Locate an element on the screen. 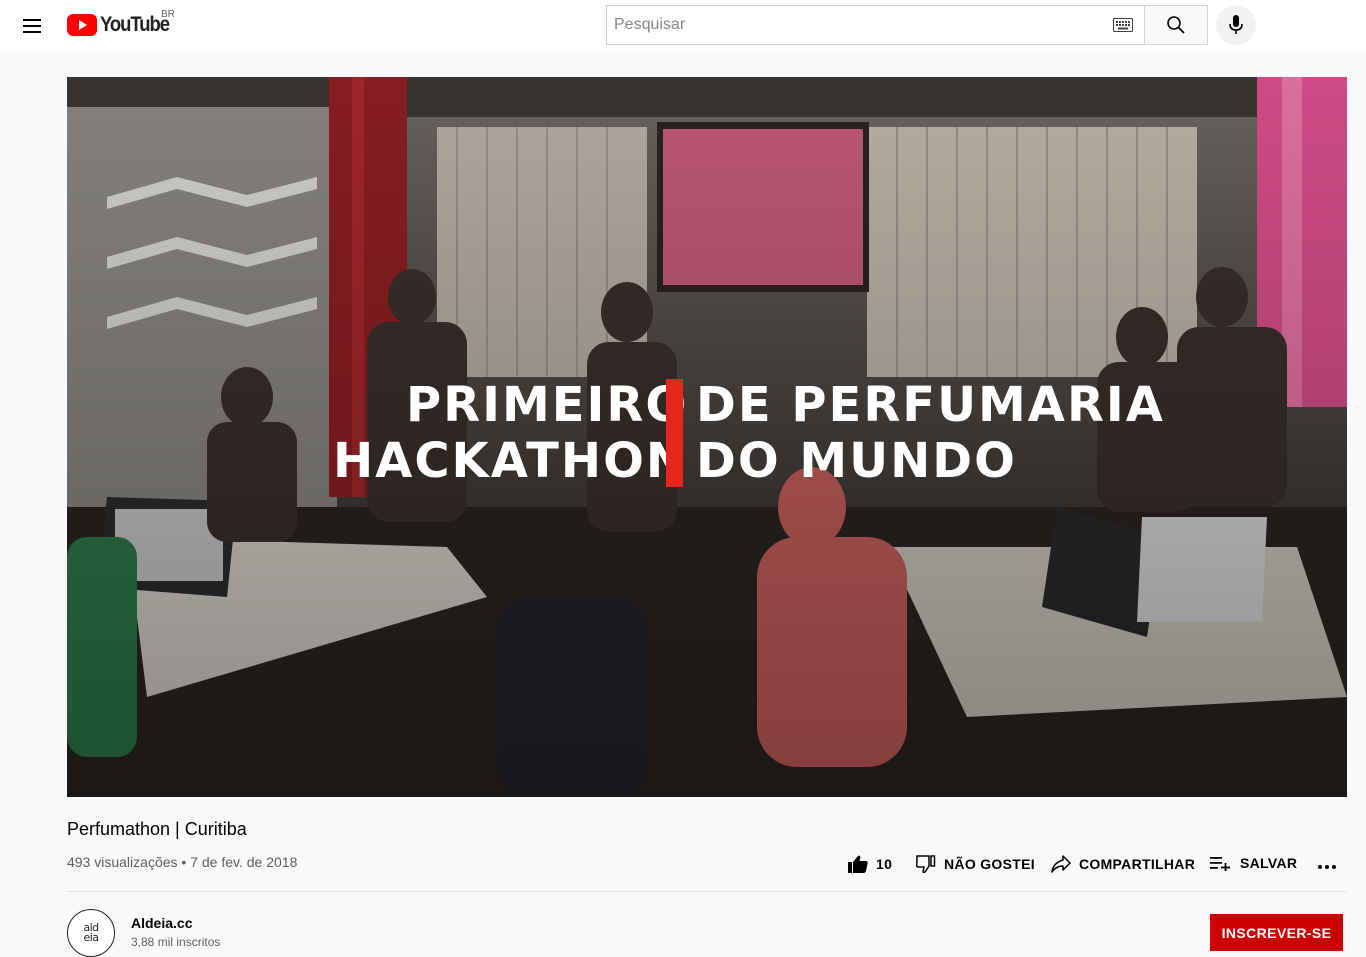 The image size is (1366, 957). share-icon is located at coordinates (1061, 864).